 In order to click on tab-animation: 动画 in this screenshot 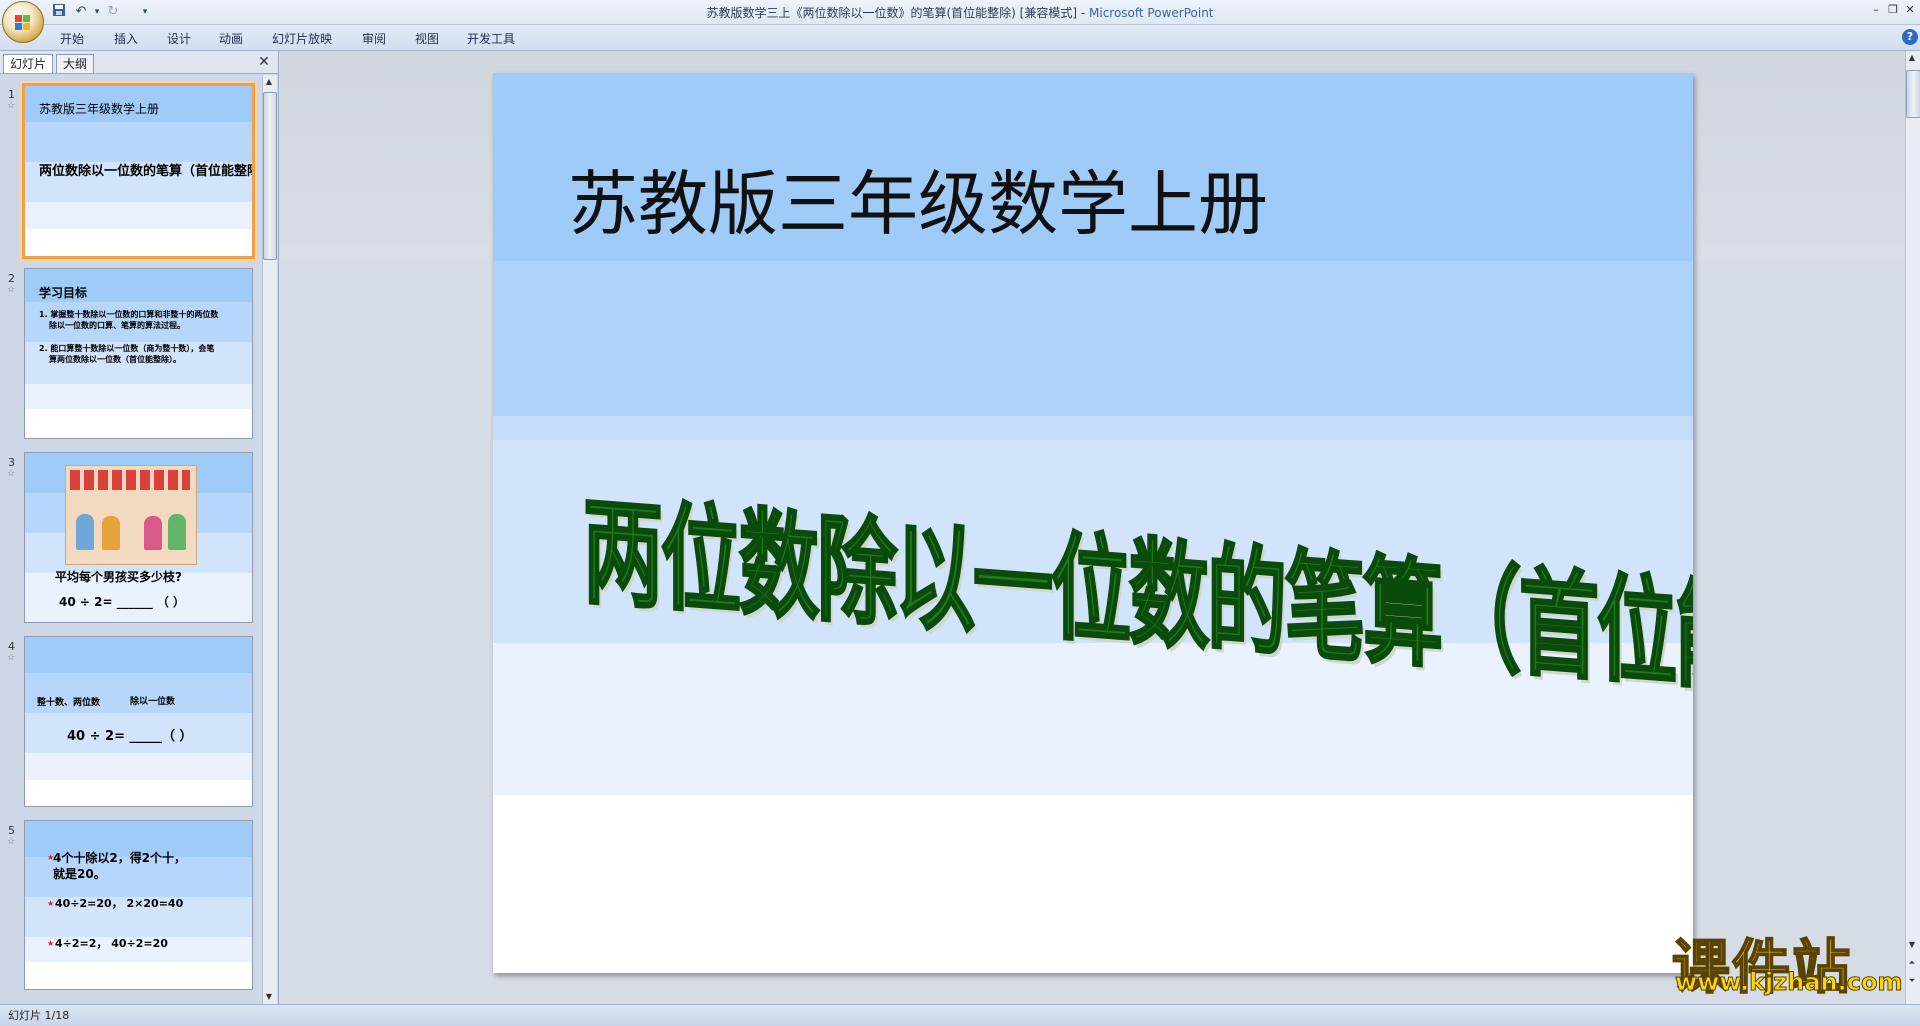, I will do `click(231, 38)`.